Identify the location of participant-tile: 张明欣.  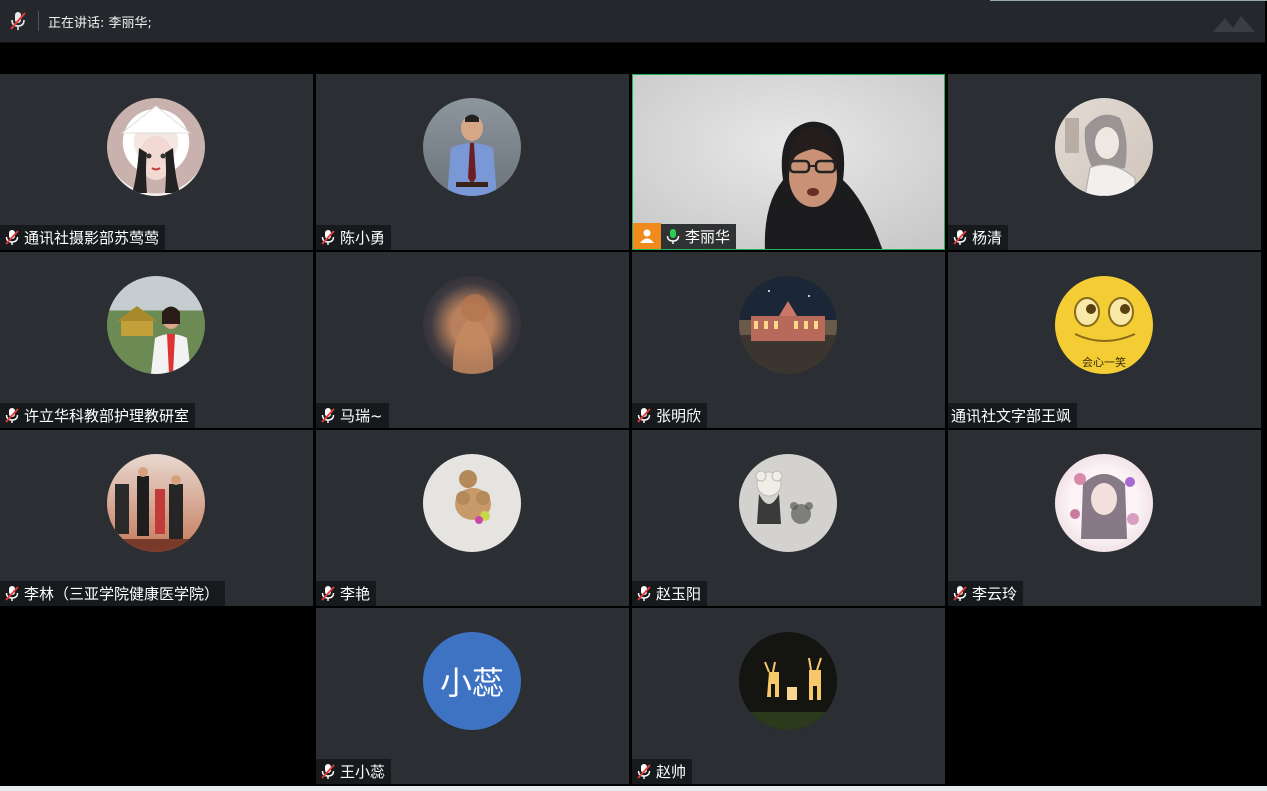
(788, 340).